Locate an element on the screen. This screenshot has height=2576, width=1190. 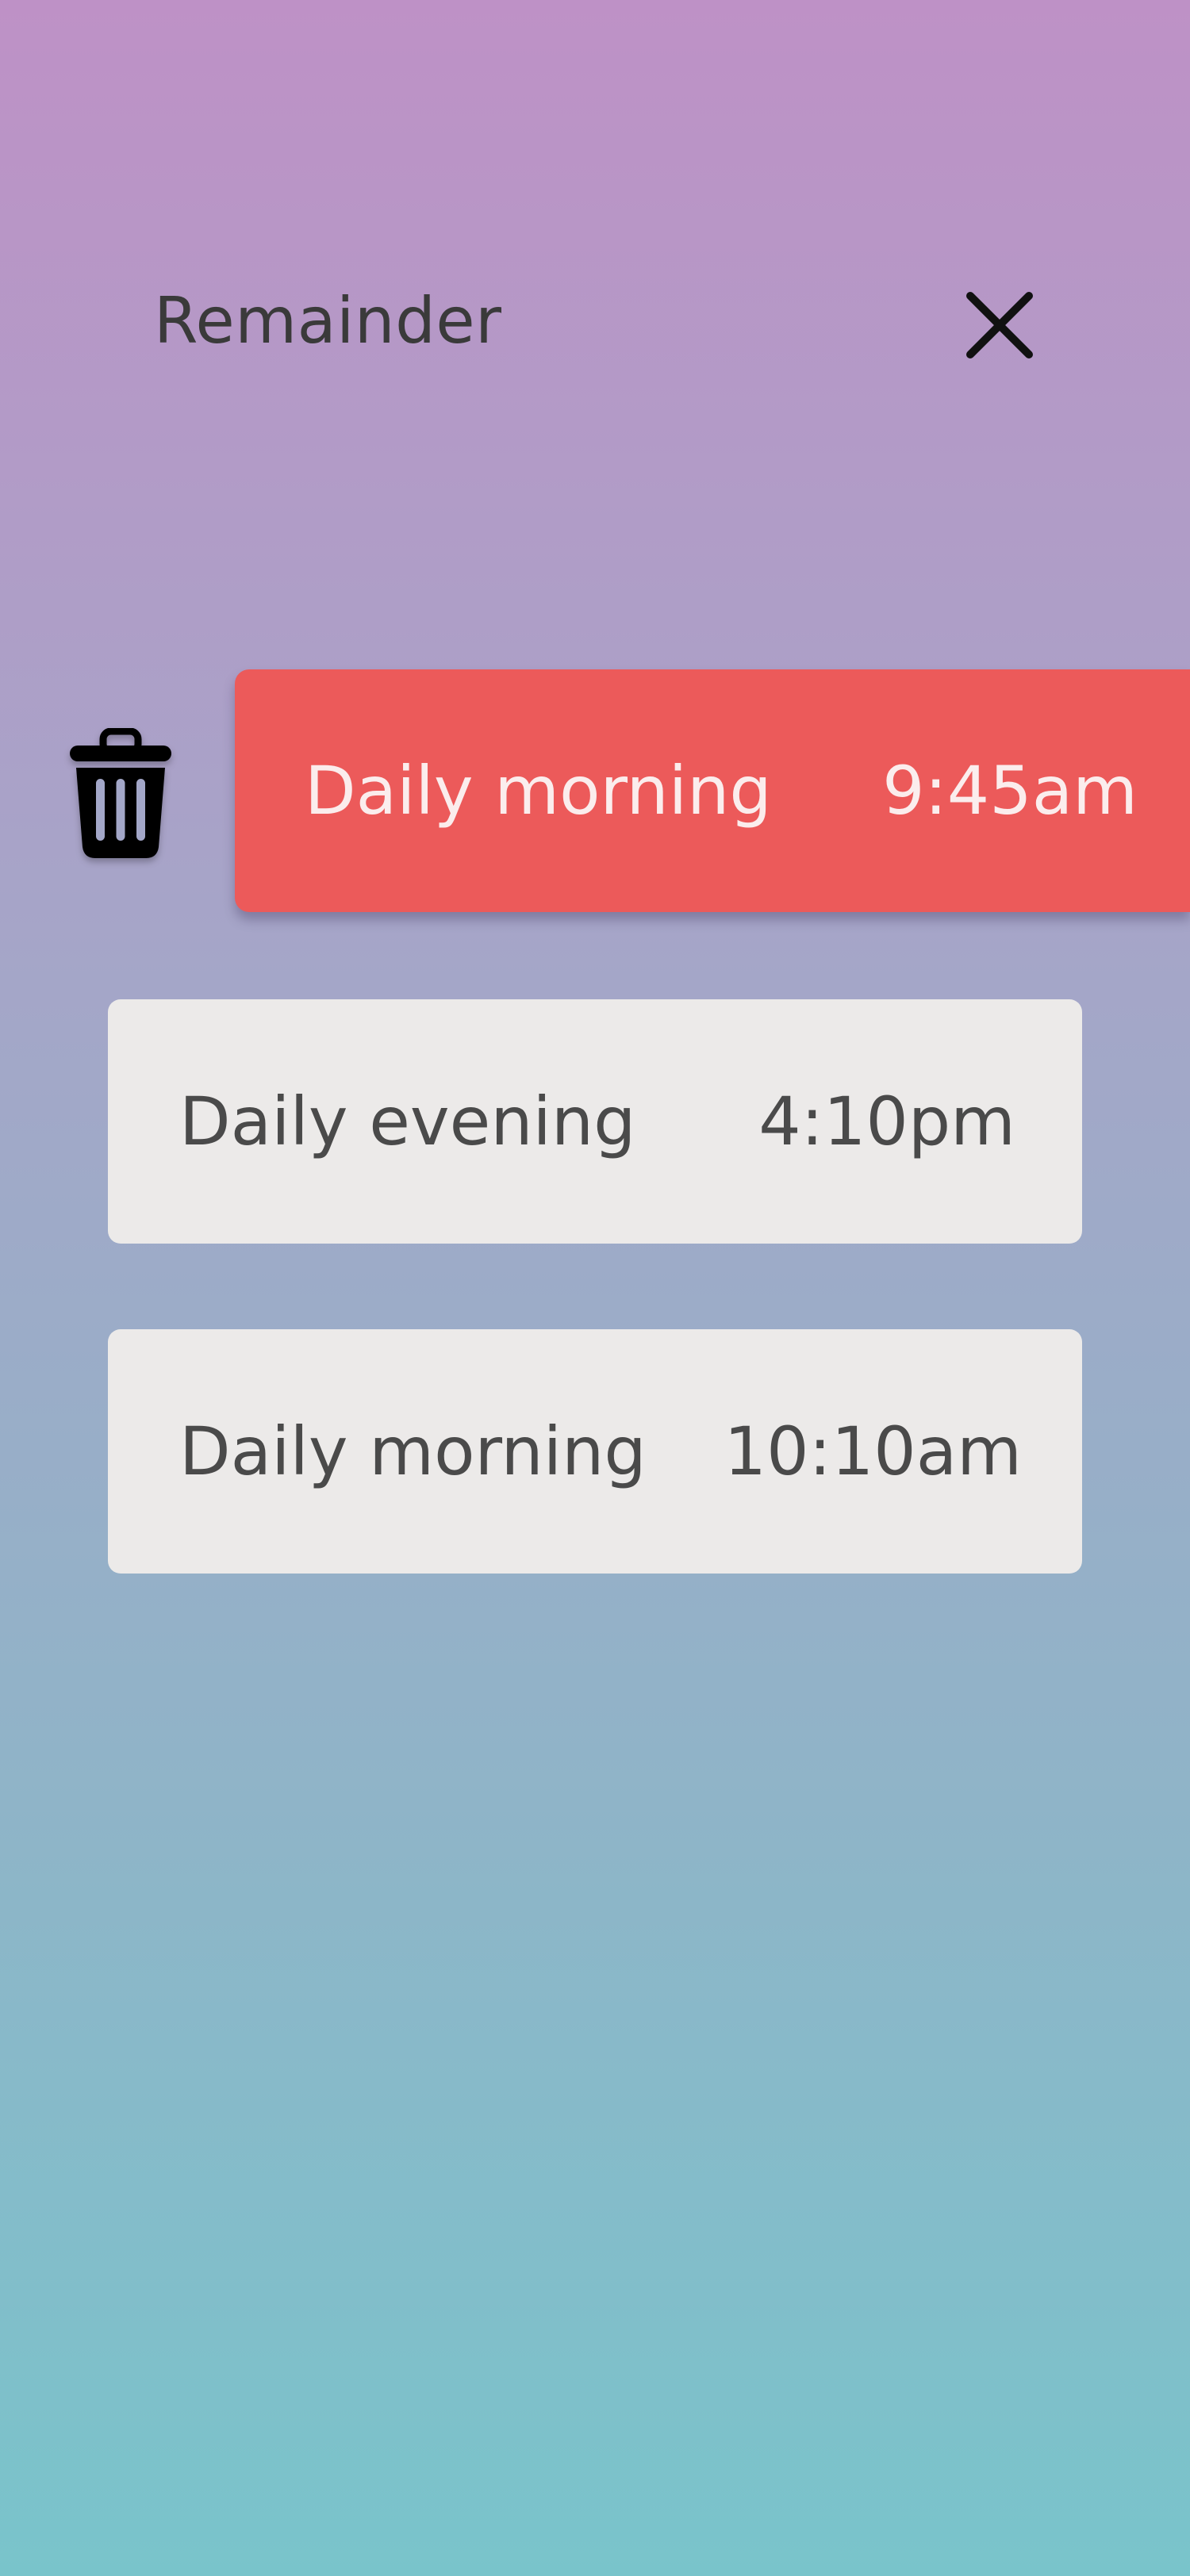
reminder-time: 4:10pm is located at coordinates (886, 1122).